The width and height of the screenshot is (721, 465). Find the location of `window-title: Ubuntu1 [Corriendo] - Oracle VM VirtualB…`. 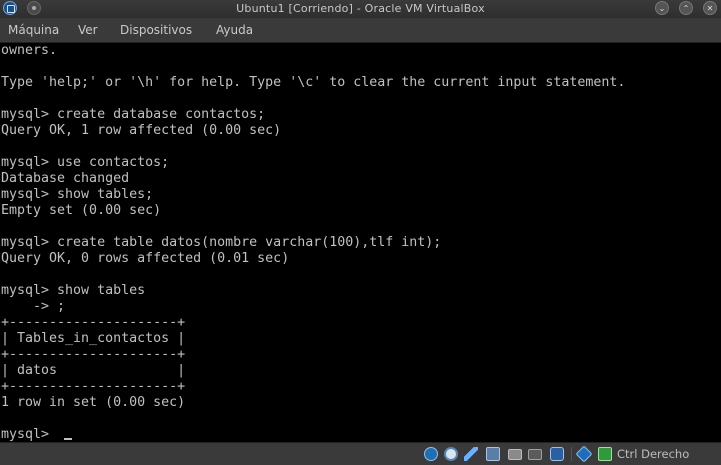

window-title: Ubuntu1 [Corriendo] - Oracle VM VirtualB… is located at coordinates (360, 8).